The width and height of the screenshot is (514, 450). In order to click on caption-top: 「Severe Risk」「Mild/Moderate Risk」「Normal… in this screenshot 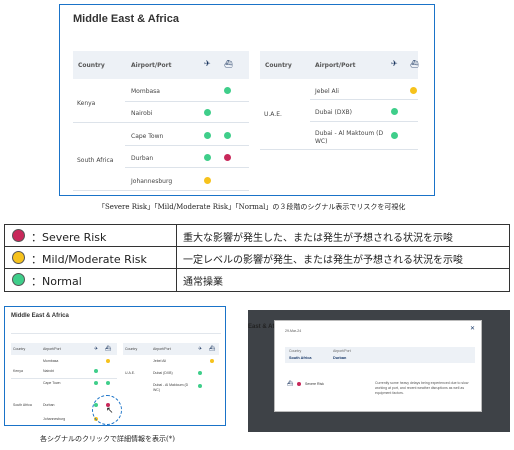, I will do `click(252, 207)`.